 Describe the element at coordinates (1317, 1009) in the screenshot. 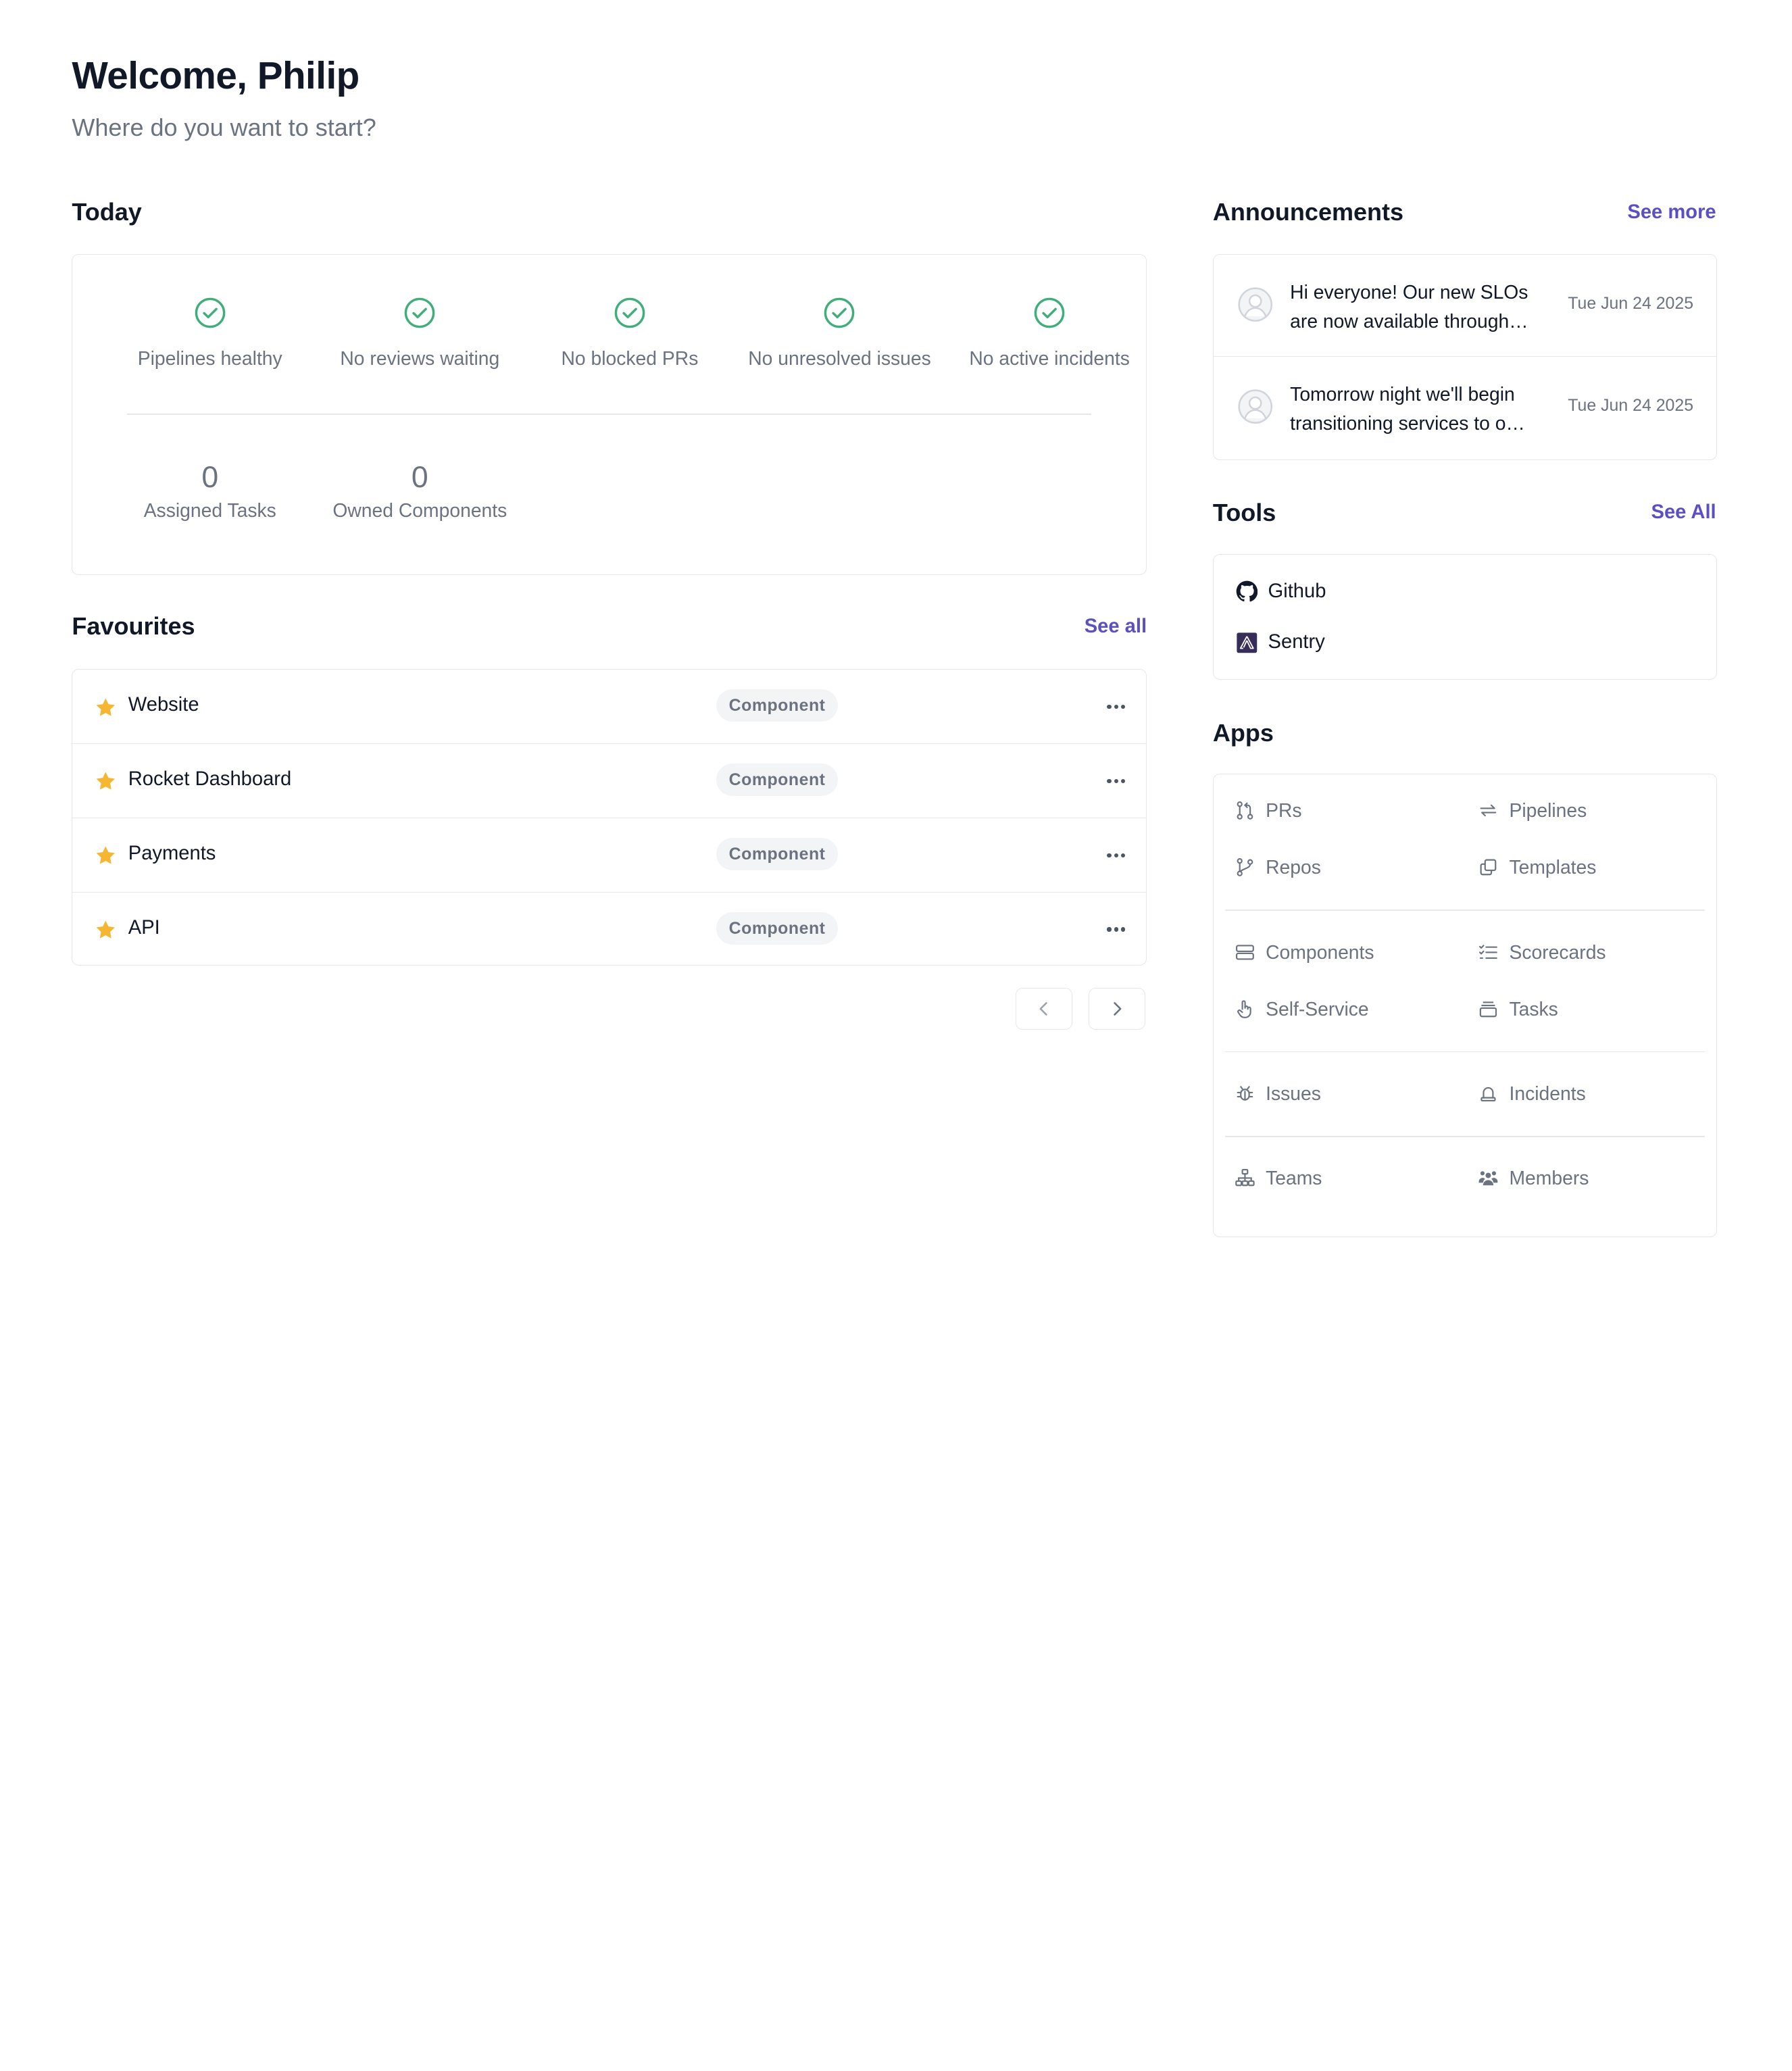

I see `app-label: Self-Service` at that location.